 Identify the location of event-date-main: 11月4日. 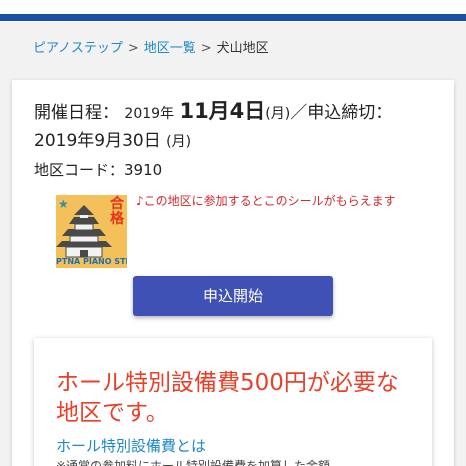
(222, 111).